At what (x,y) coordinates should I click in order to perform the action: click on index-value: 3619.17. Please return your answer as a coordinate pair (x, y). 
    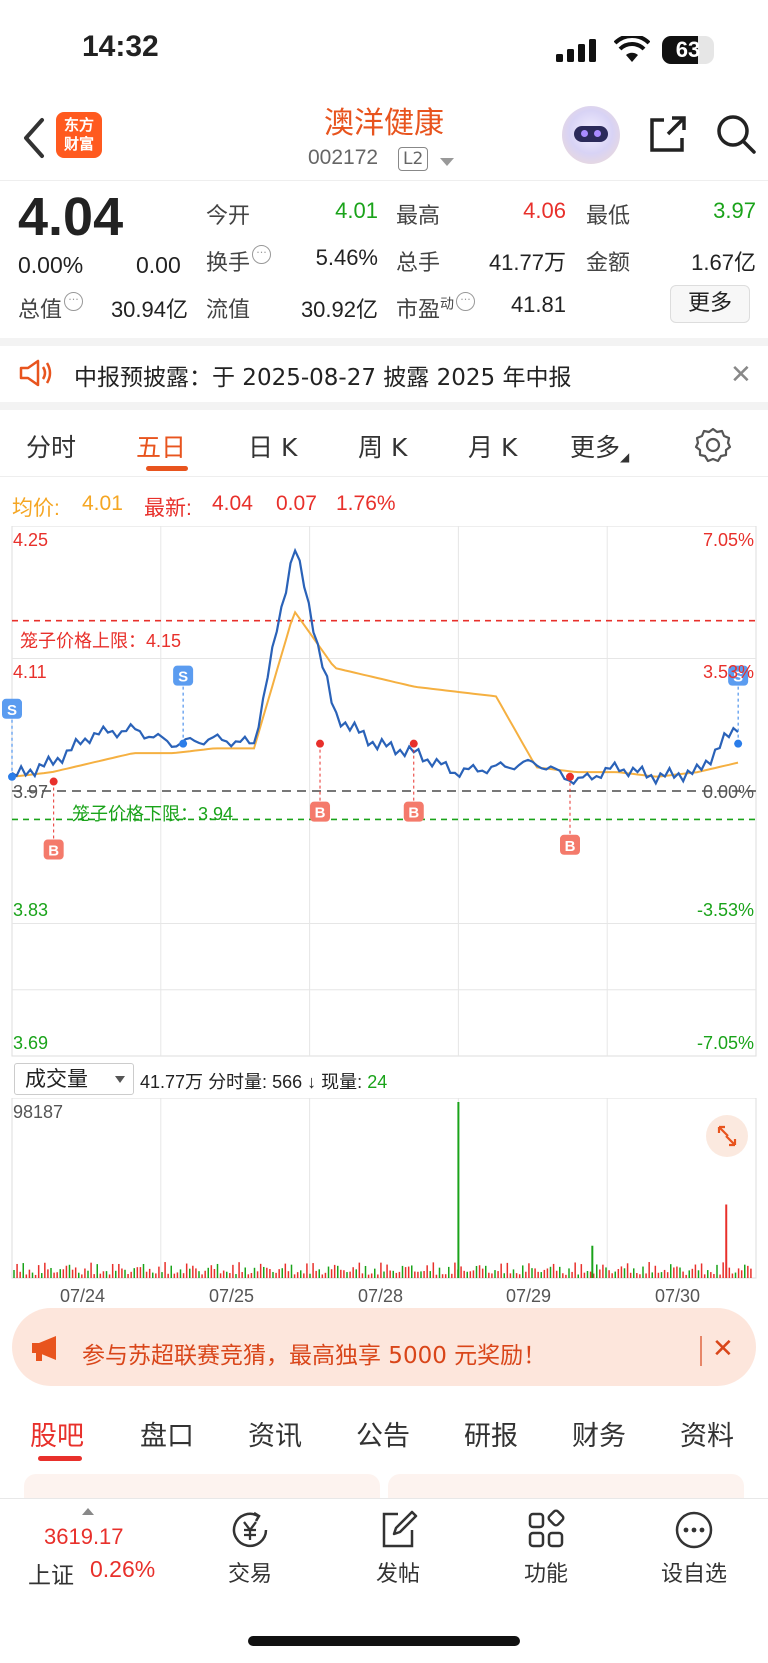
    Looking at the image, I should click on (84, 1537).